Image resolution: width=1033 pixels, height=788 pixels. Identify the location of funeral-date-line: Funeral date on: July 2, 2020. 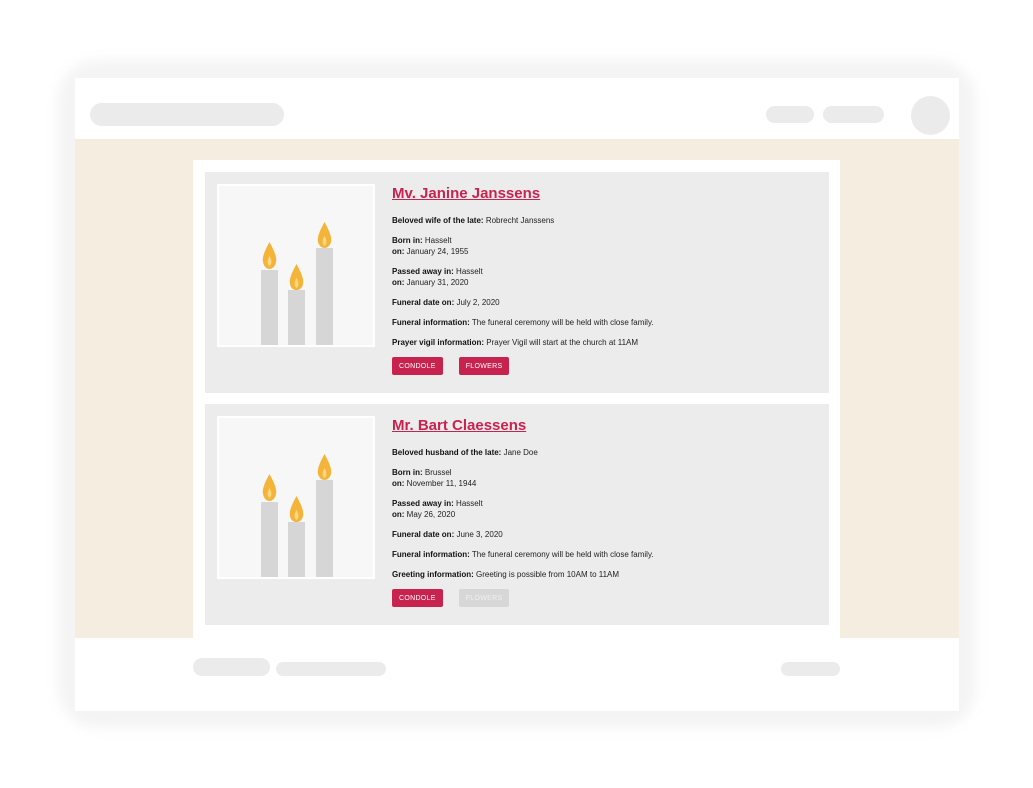
(602, 302).